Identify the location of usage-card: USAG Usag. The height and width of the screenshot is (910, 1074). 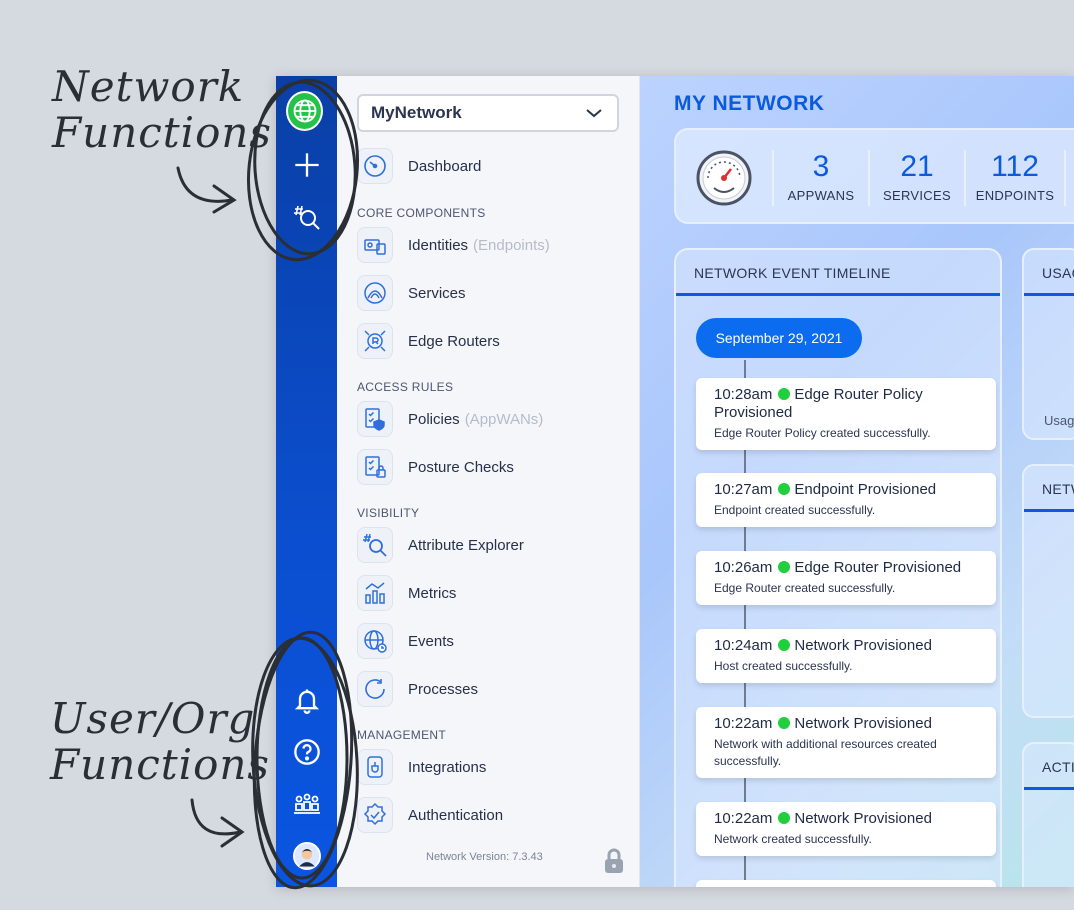
(1048, 344).